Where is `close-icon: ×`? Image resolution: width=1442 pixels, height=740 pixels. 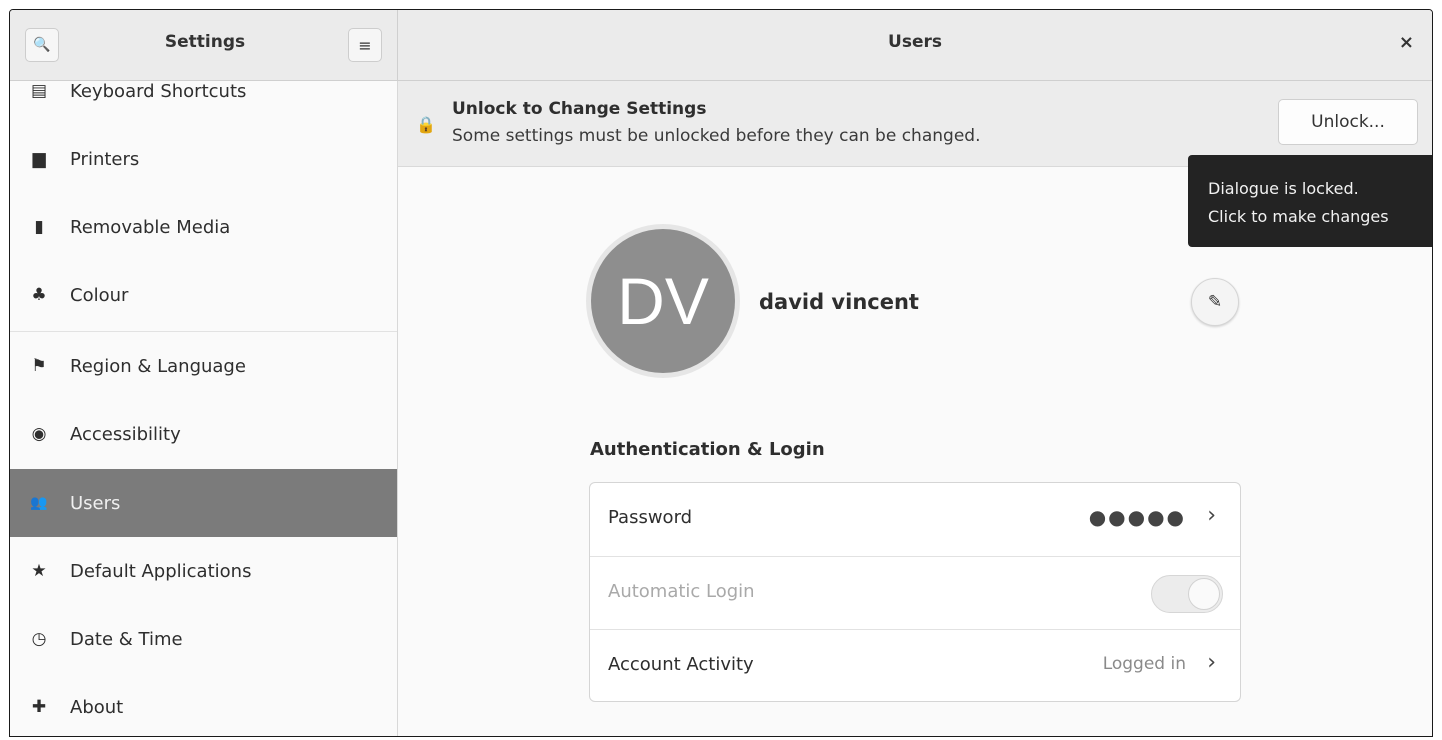
close-icon: × is located at coordinates (1406, 42).